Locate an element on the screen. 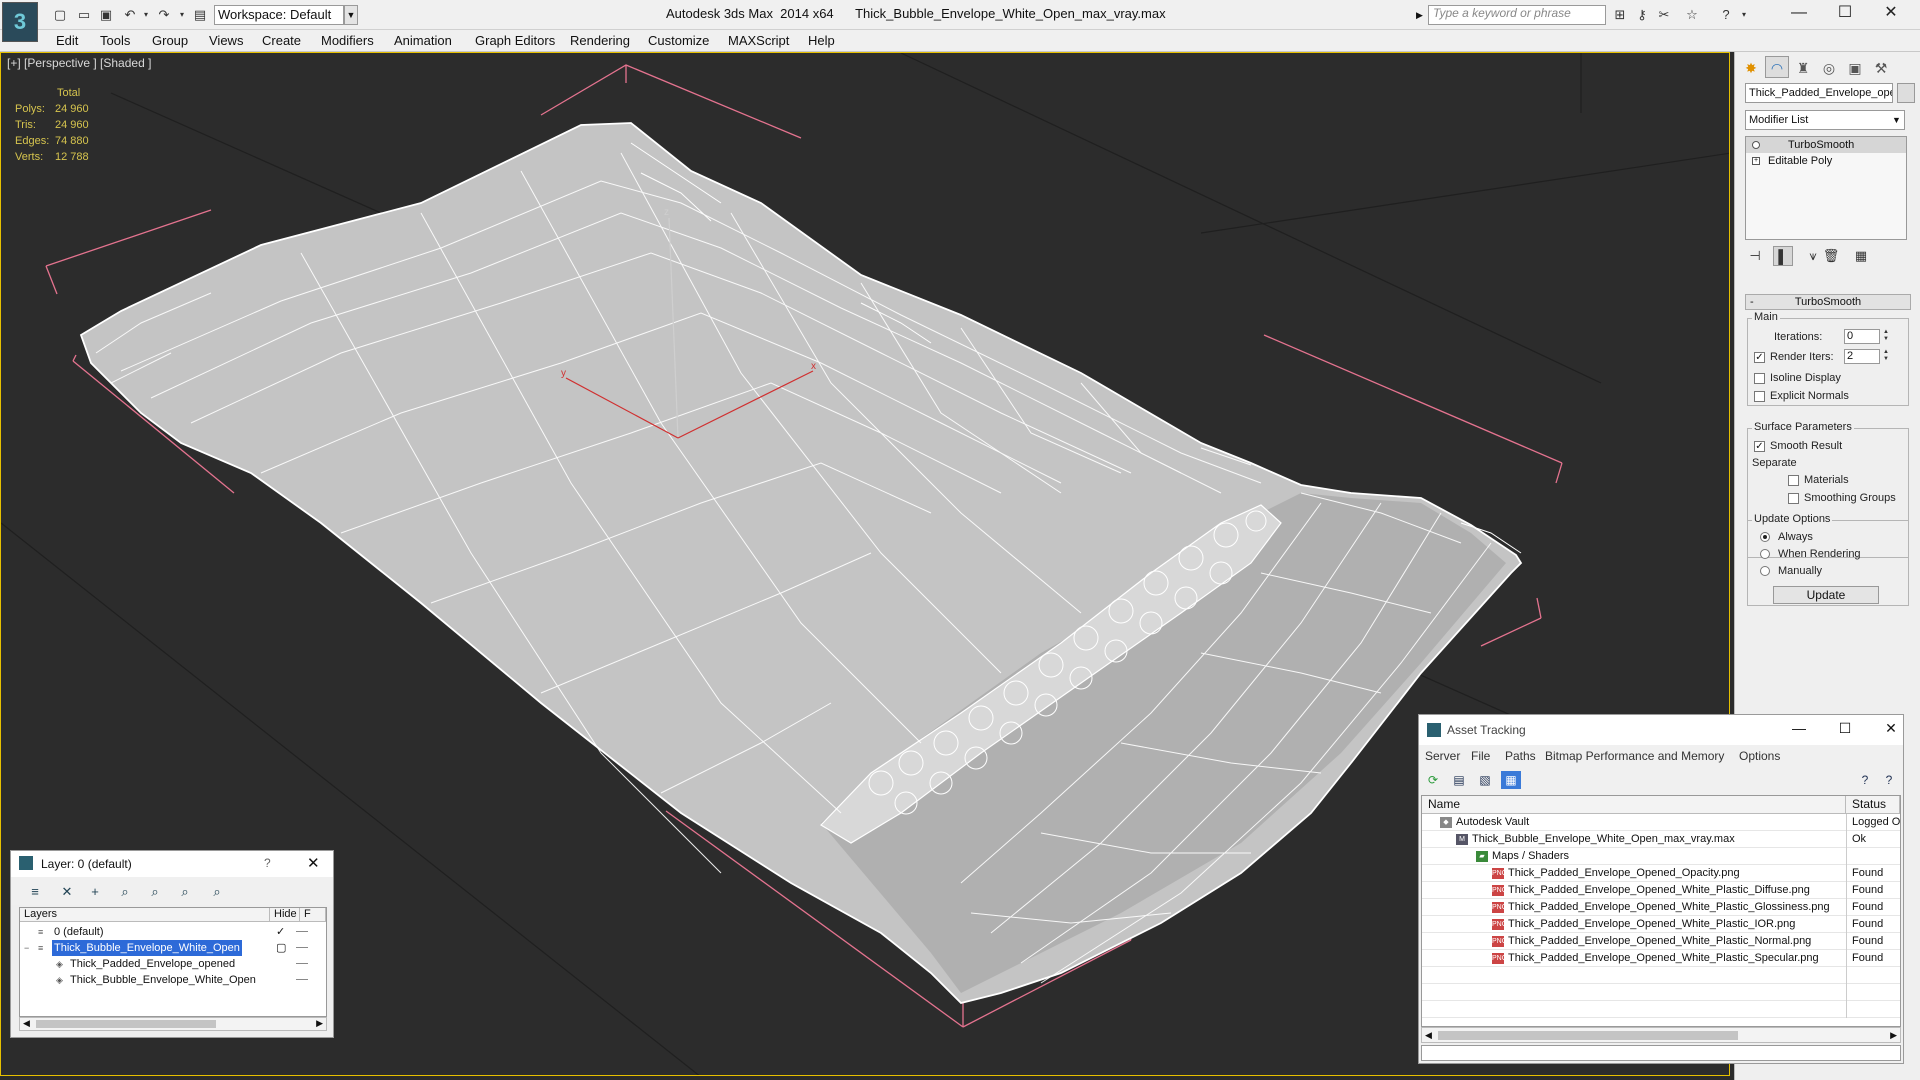 The height and width of the screenshot is (1080, 1920). expand-plus-icon: + is located at coordinates (1756, 161).